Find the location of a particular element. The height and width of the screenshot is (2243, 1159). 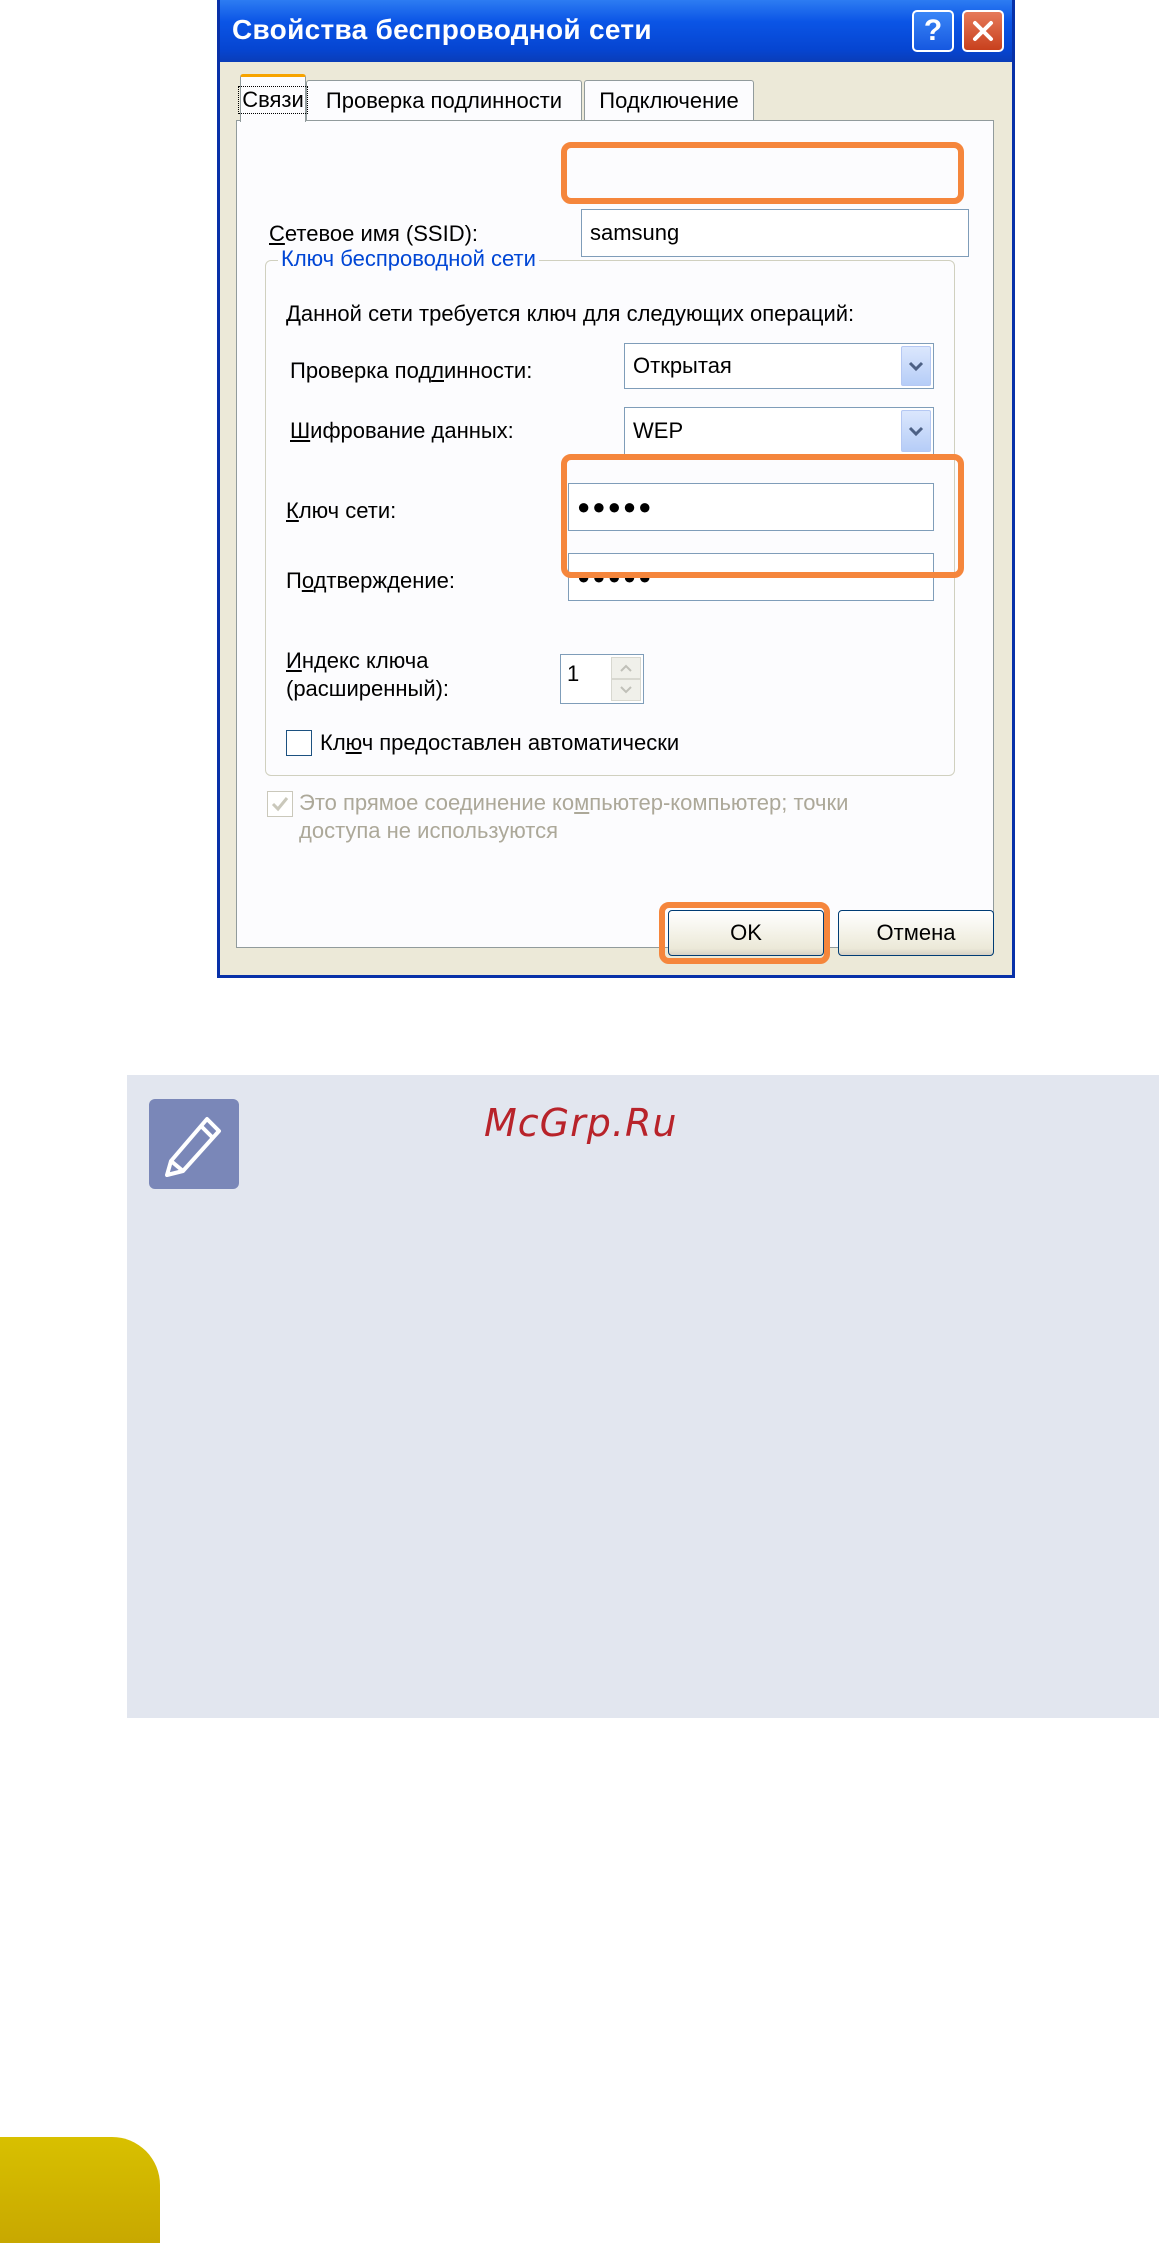

close-button is located at coordinates (983, 31).